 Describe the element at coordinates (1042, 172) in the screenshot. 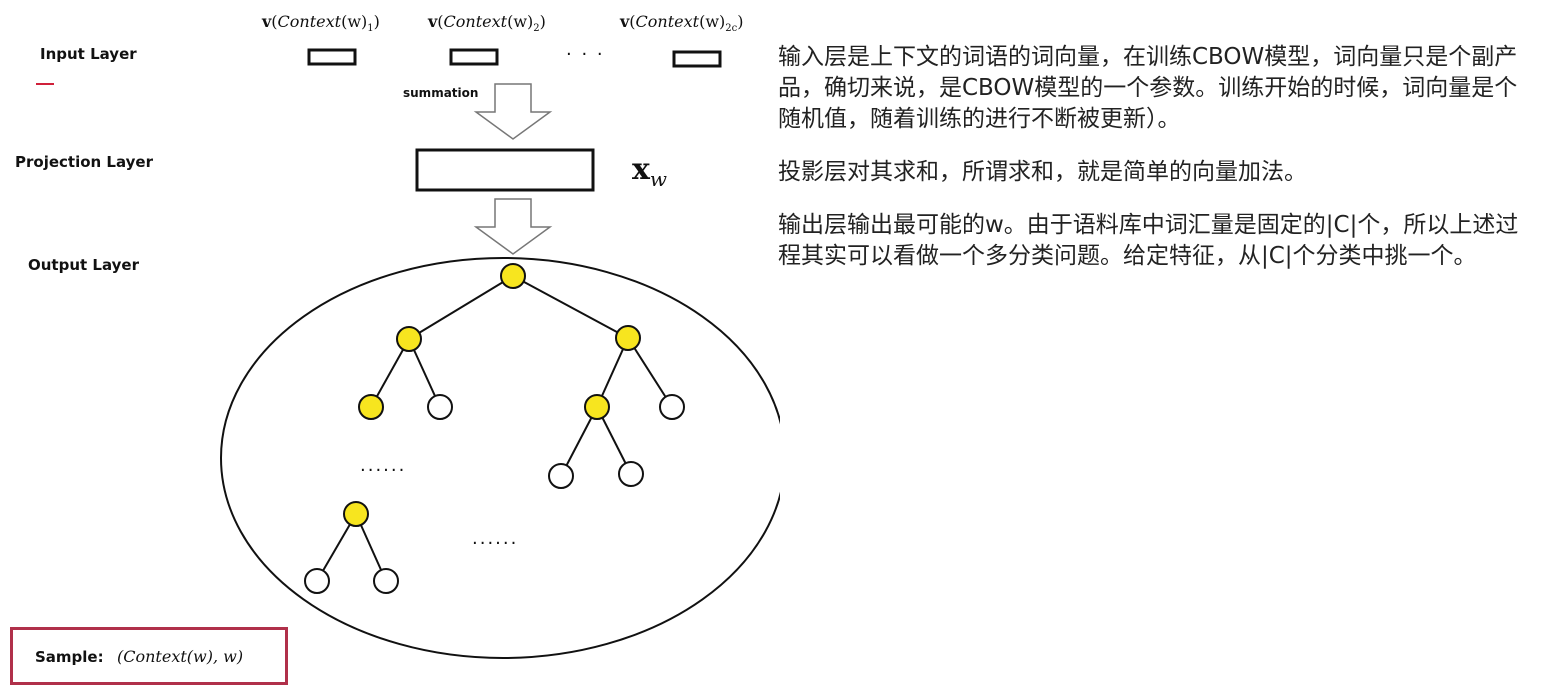

I see `projection-layer-description: 投影层对其求和，所谓求和，就是简单的向量加法。` at that location.